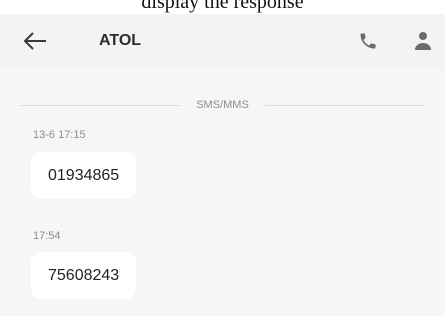  What do you see at coordinates (100, 105) in the screenshot?
I see `divider-line-left` at bounding box center [100, 105].